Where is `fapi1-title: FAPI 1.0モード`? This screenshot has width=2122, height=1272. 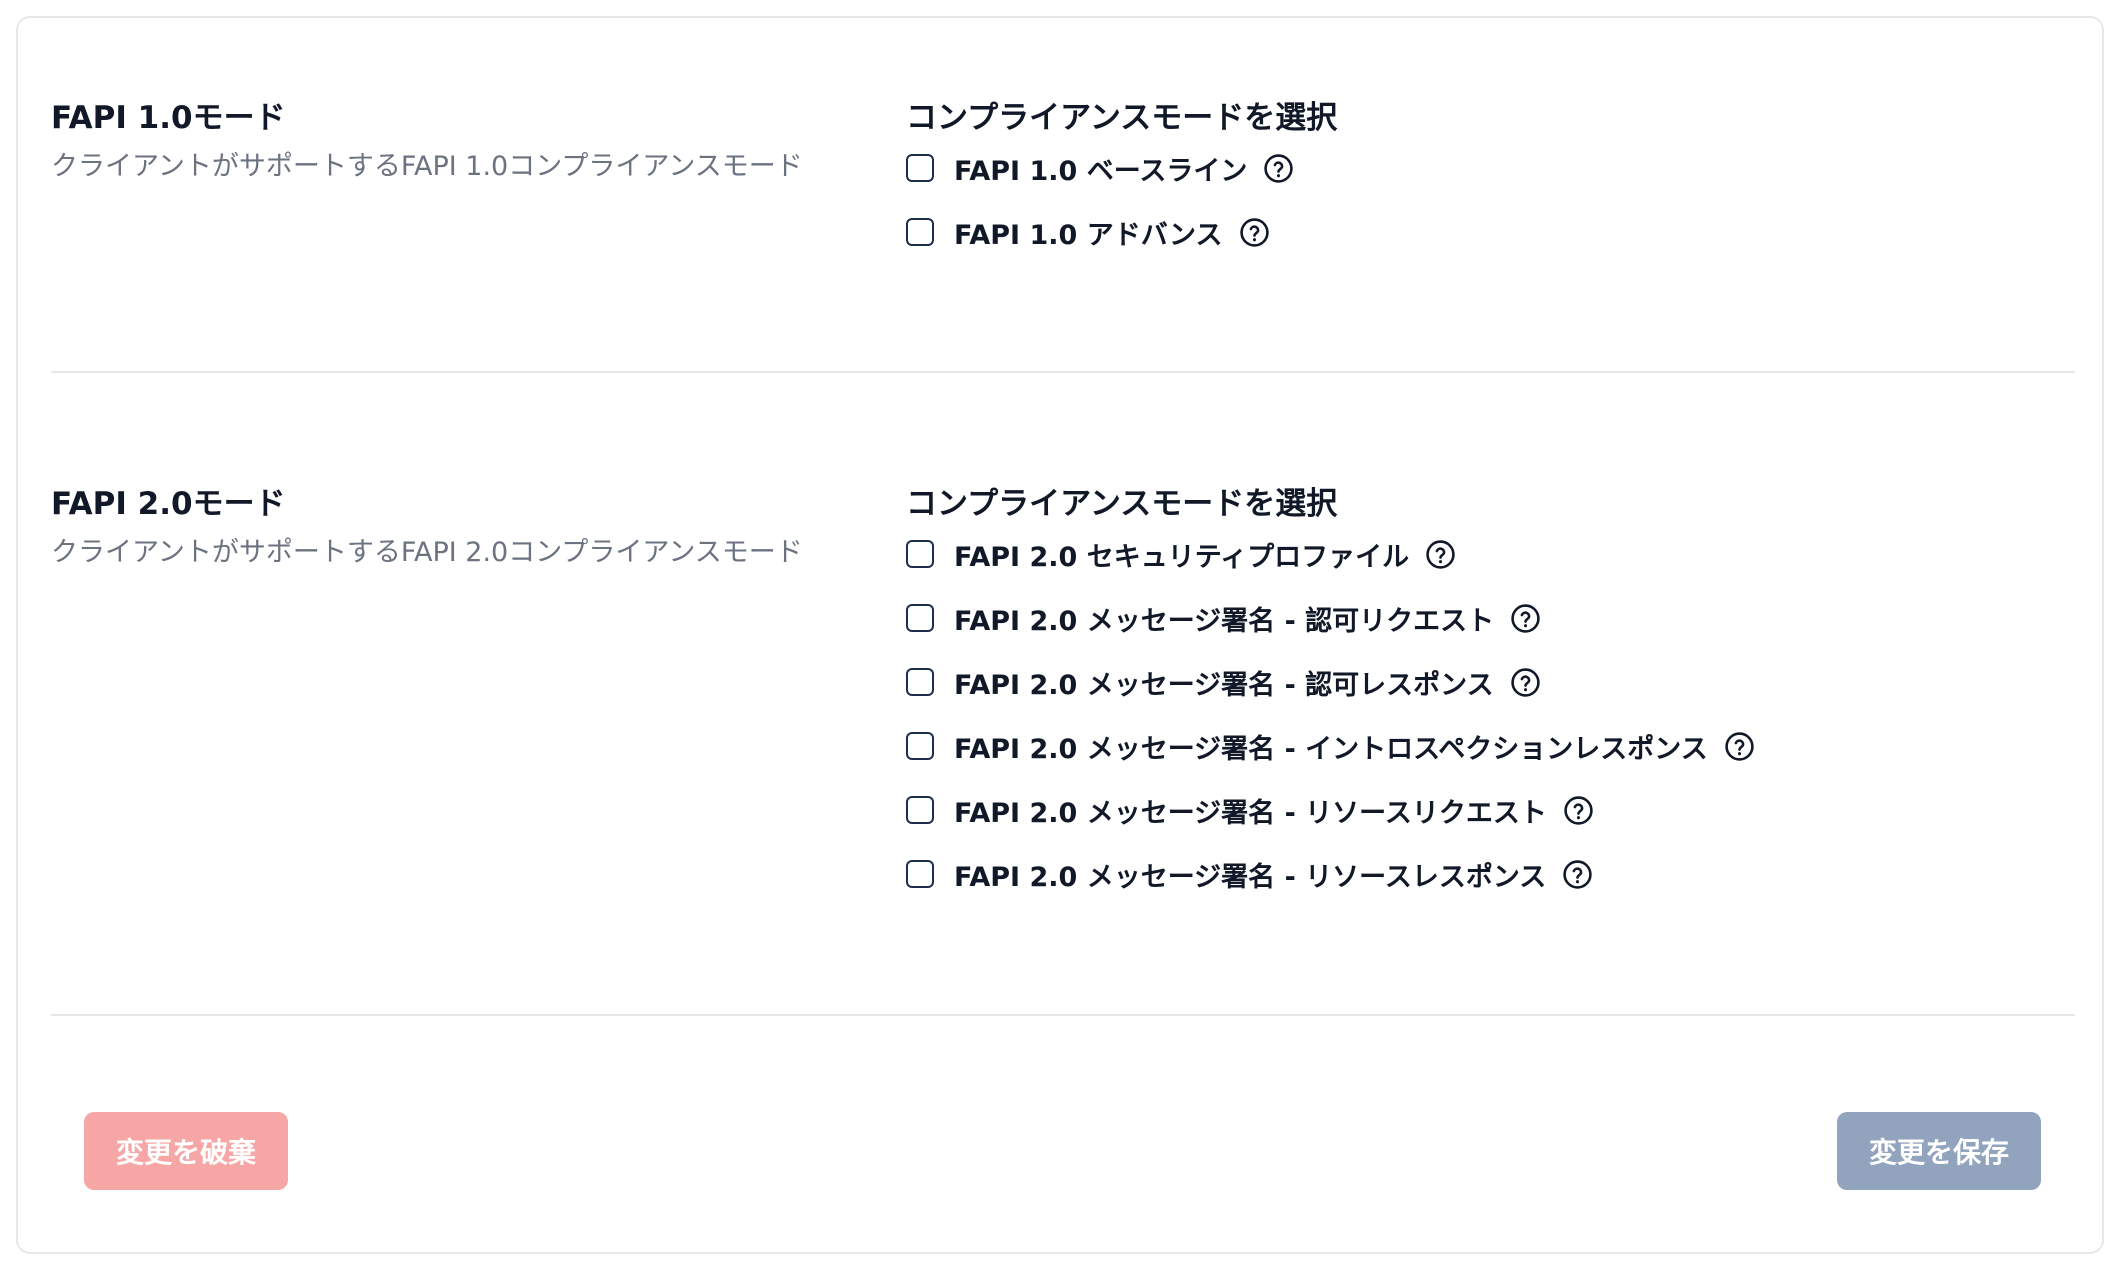
fapi1-title: FAPI 1.0モード is located at coordinates (168, 118).